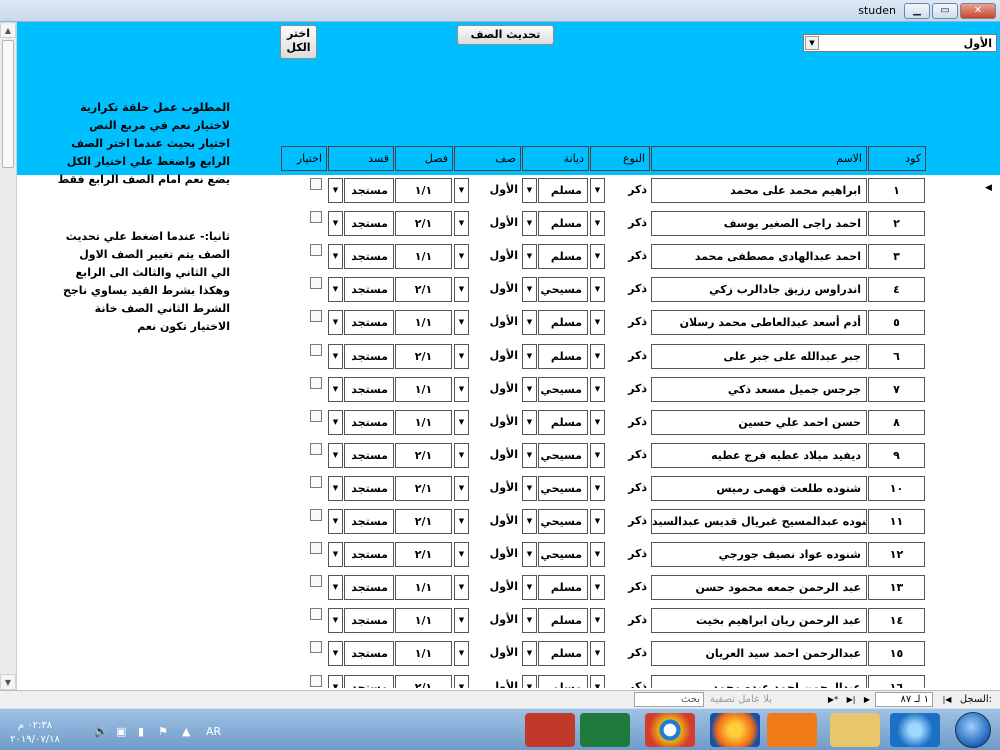  Describe the element at coordinates (121, 731) in the screenshot. I see `network-icon: ▣` at that location.